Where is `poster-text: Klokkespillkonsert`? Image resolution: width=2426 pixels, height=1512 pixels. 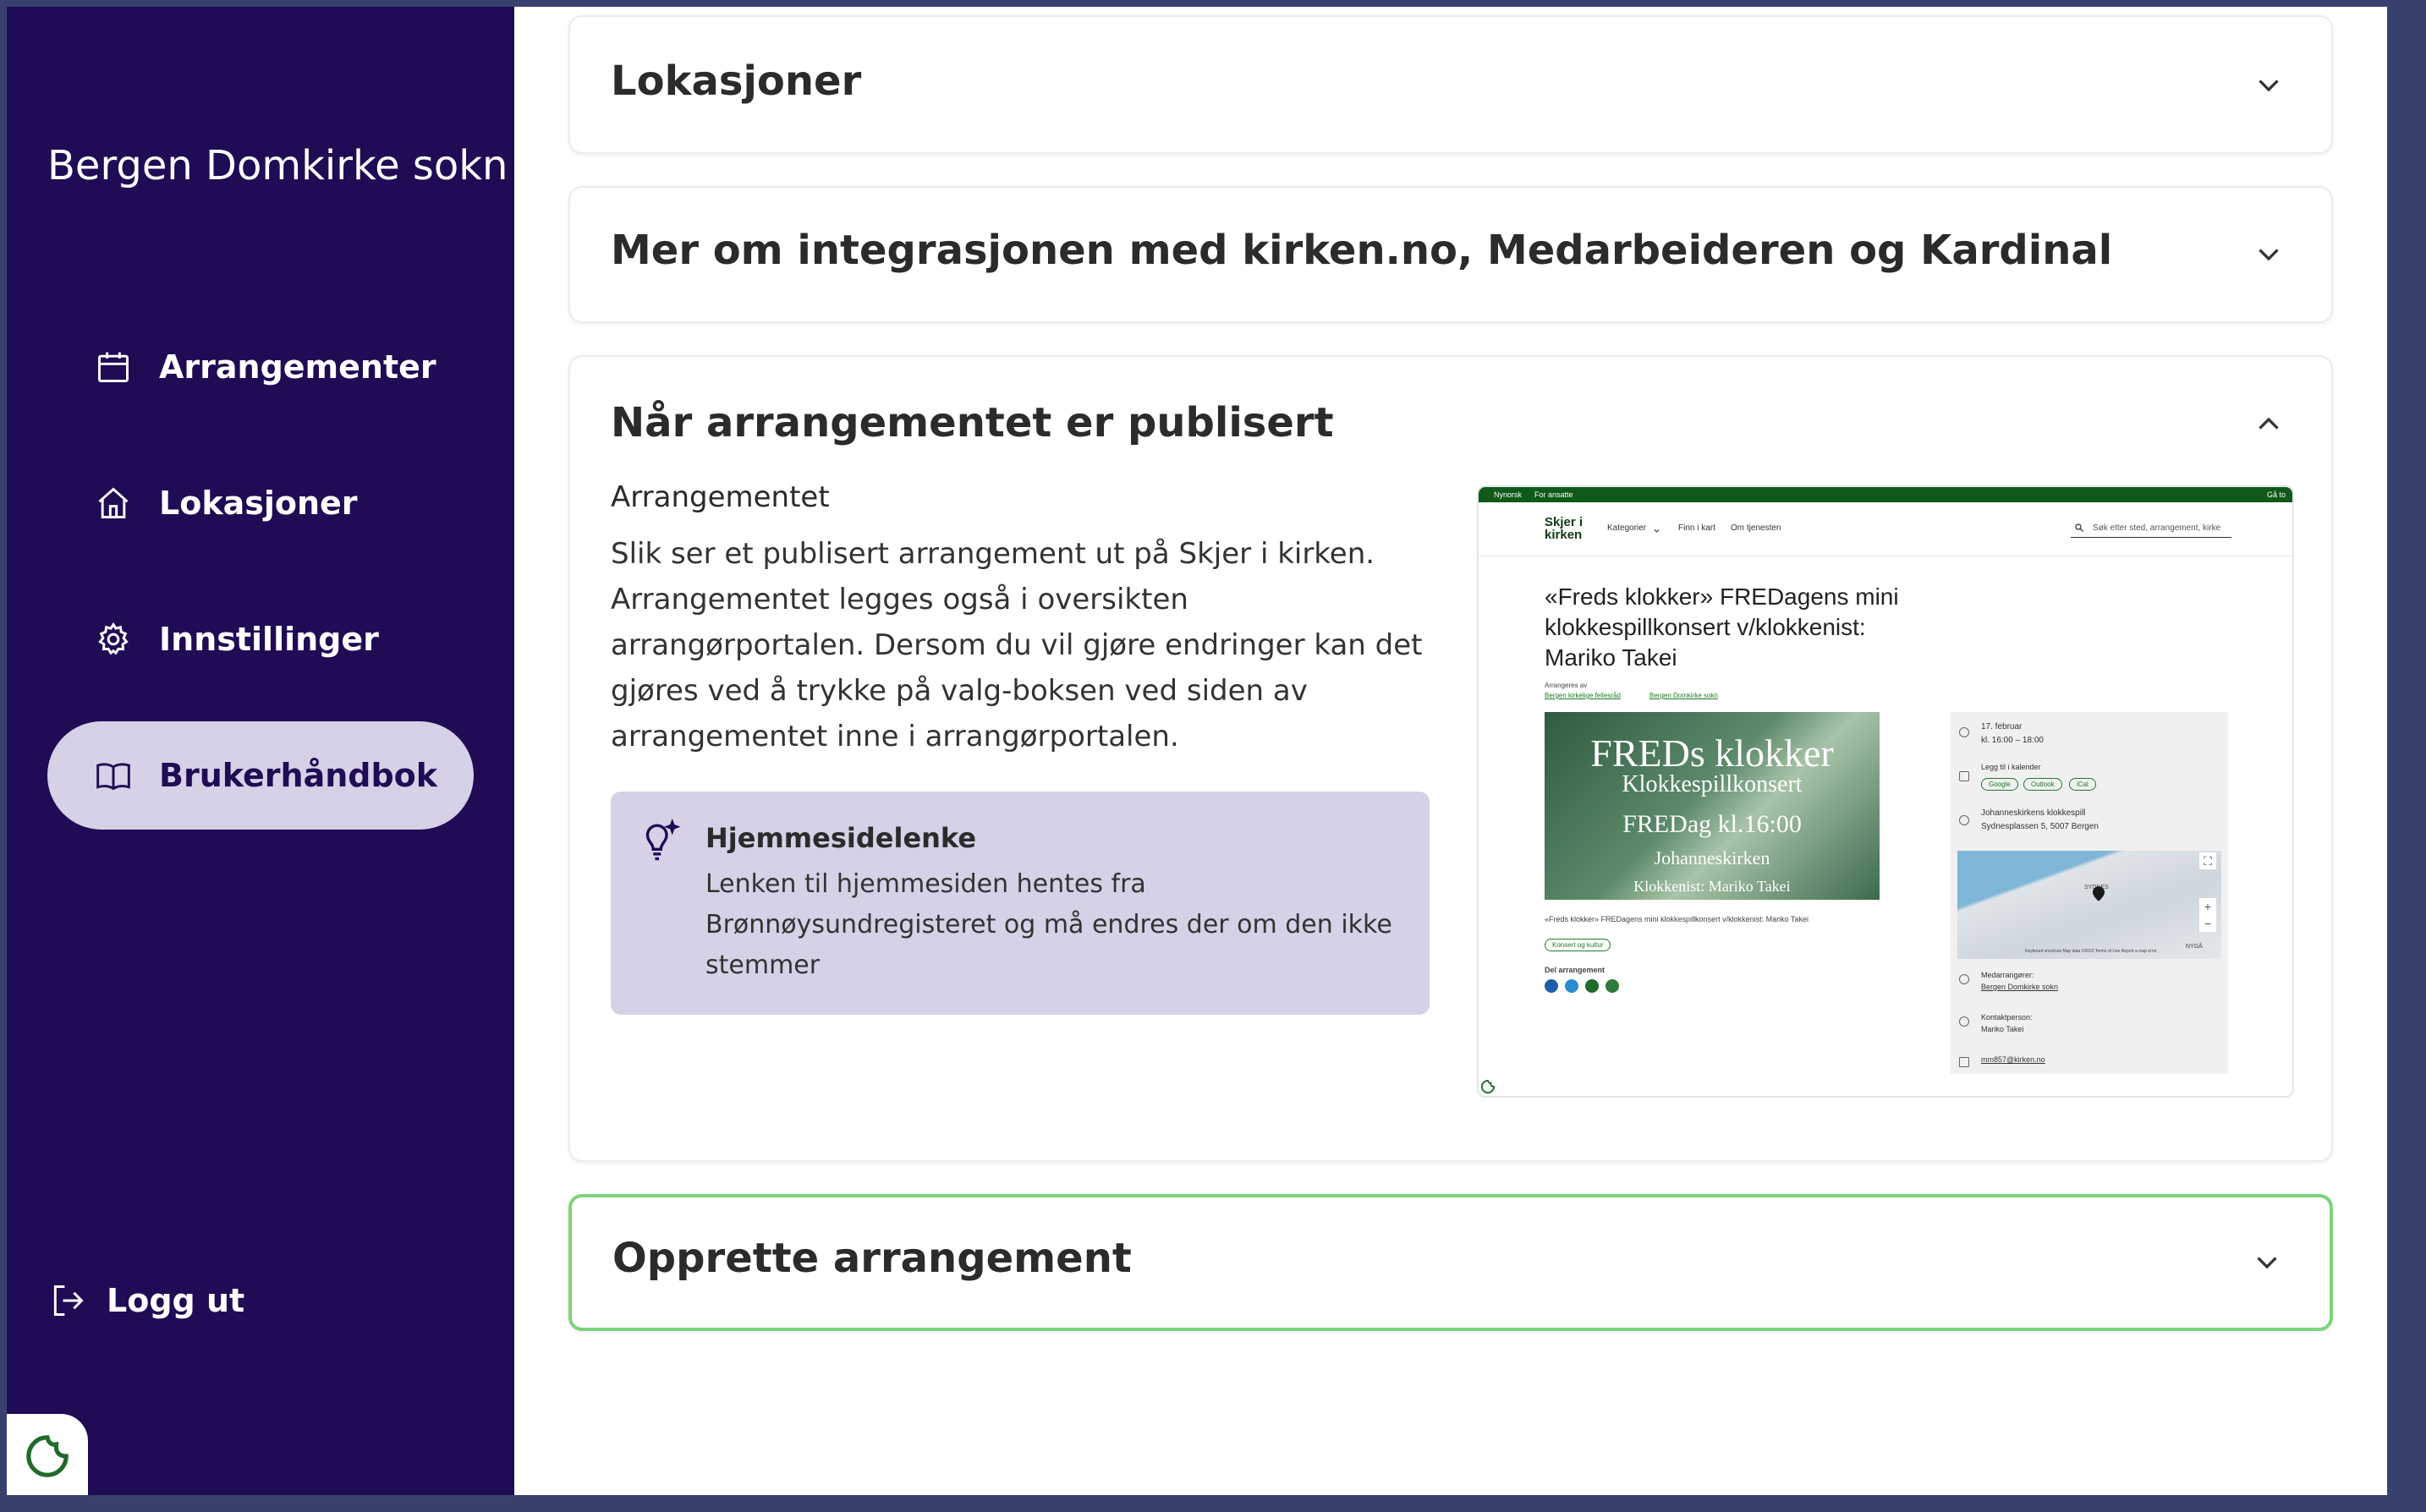
poster-text: Klokkespillkonsert is located at coordinates (1713, 784).